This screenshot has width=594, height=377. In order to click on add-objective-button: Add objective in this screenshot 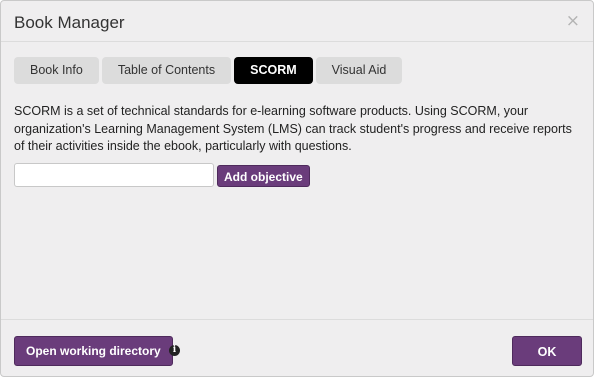, I will do `click(263, 176)`.